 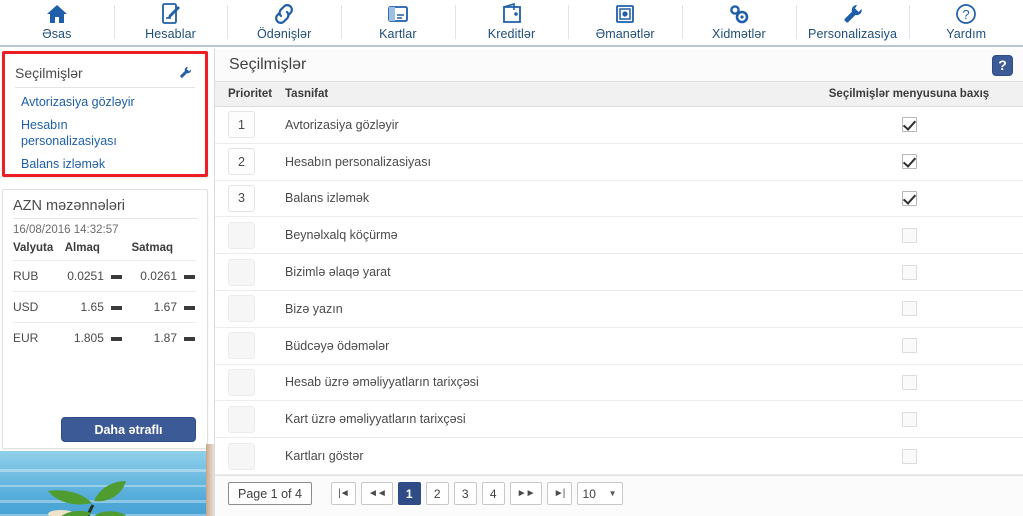 I want to click on table-row: Kartları göstər, so click(x=619, y=456).